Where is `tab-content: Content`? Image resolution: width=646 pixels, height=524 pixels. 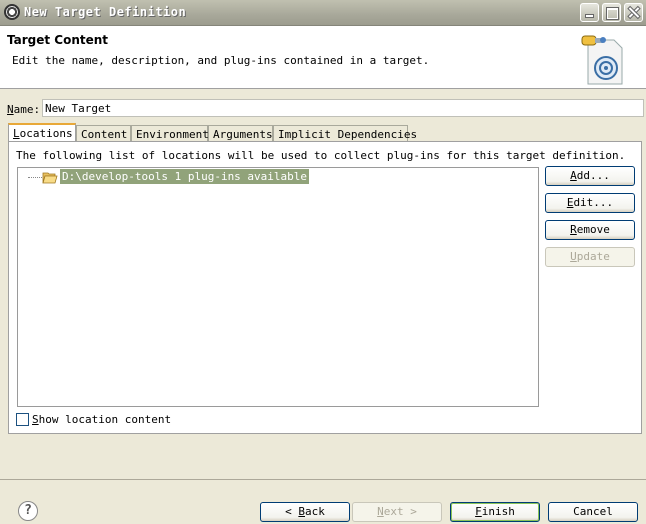 tab-content: Content is located at coordinates (103, 133).